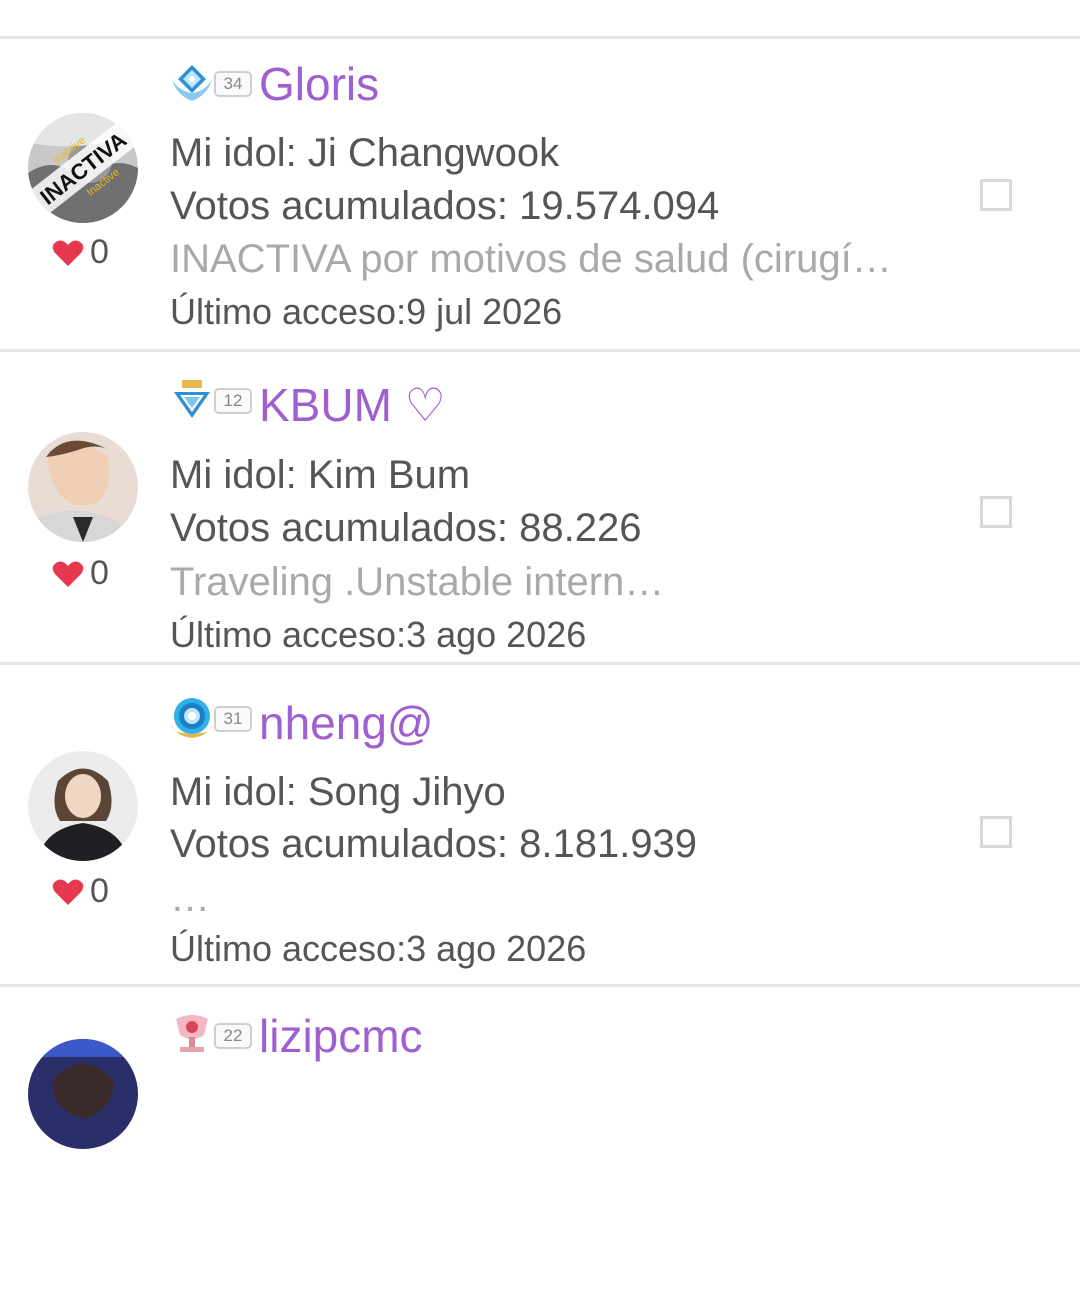  Describe the element at coordinates (352, 405) in the screenshot. I see `username: KBUM ♡` at that location.